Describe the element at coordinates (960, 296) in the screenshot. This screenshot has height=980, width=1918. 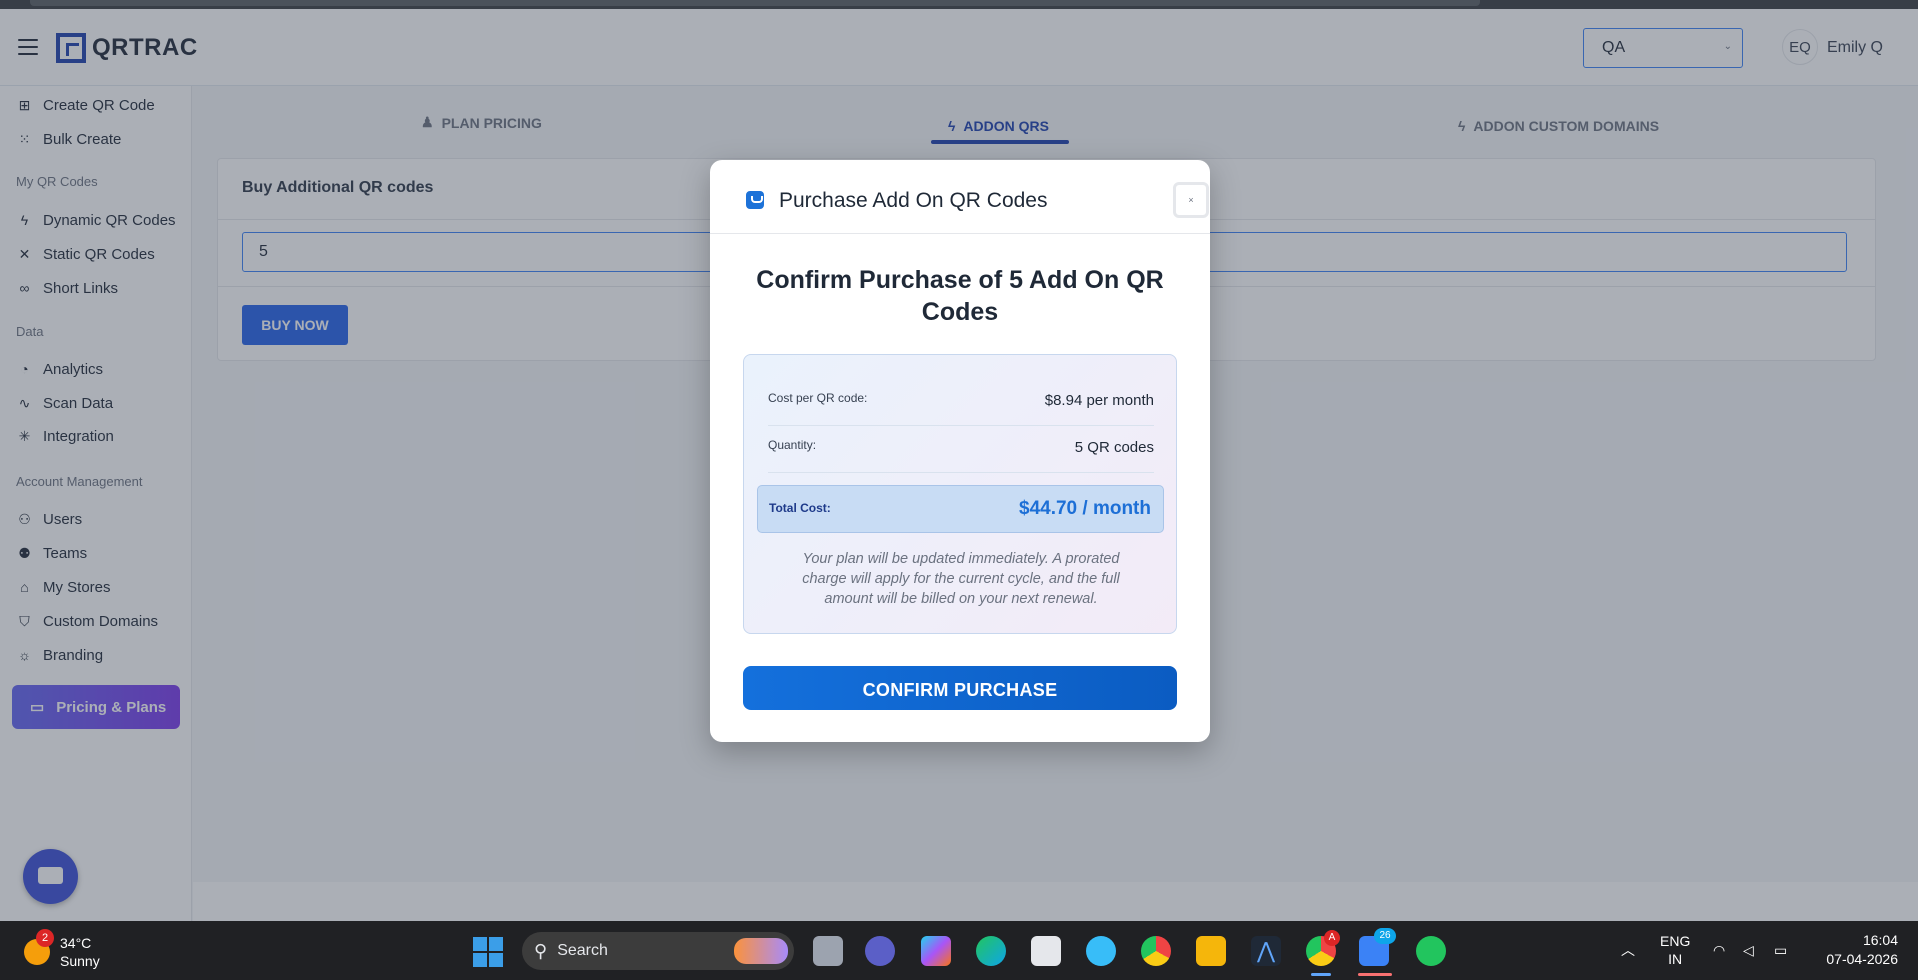
I see `confirm-heading: Confirm Purchase of 5 Add On QR Codes` at that location.